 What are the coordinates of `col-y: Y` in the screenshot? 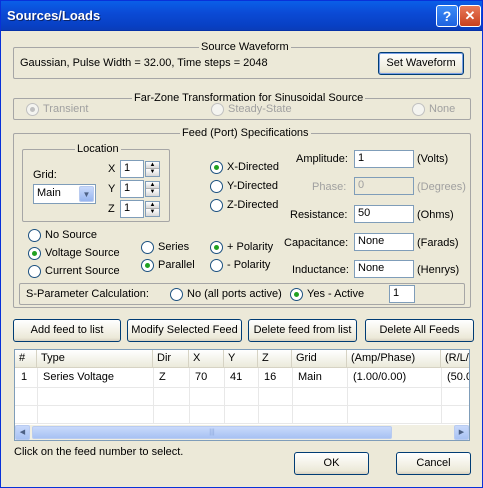 It's located at (241, 359).